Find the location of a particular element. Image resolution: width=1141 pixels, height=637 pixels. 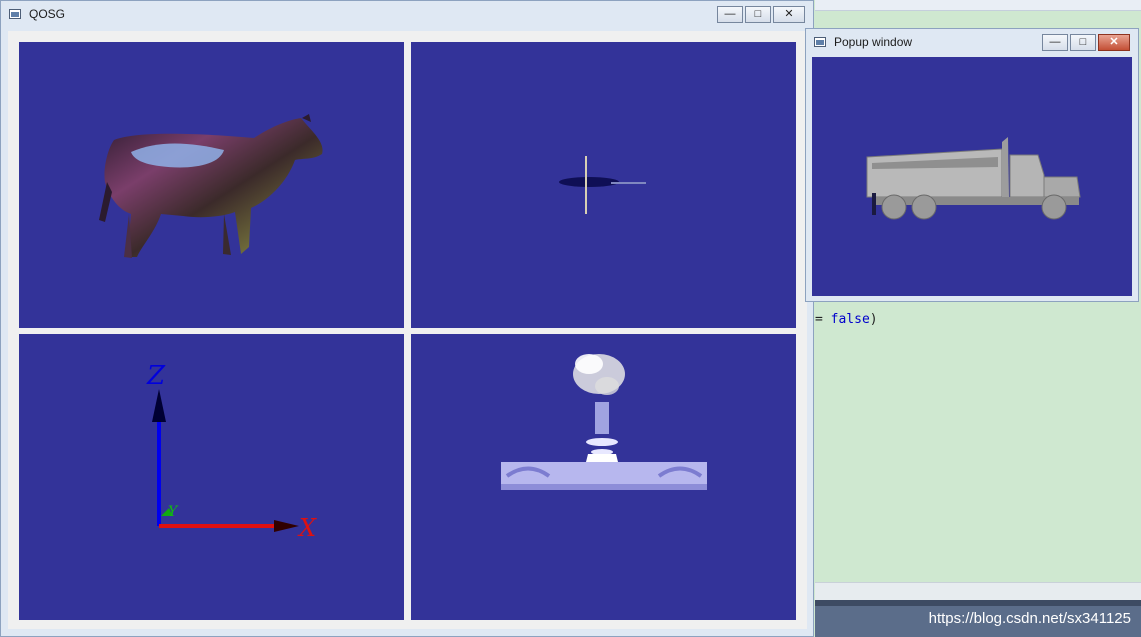

window-controls: — □ ✕ is located at coordinates (760, 14).